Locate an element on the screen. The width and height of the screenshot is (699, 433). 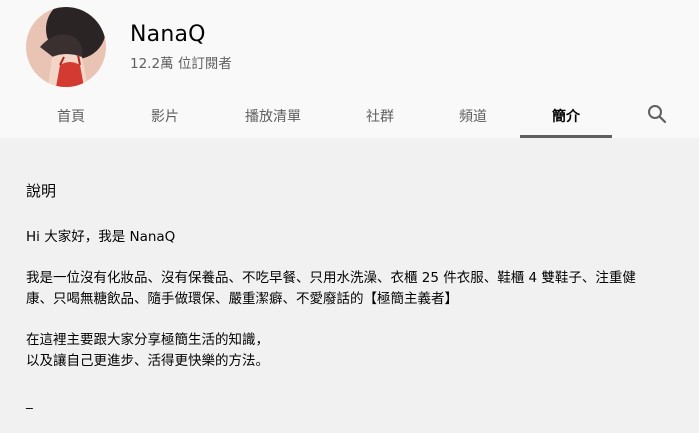
tab-community: 社群 is located at coordinates (380, 116).